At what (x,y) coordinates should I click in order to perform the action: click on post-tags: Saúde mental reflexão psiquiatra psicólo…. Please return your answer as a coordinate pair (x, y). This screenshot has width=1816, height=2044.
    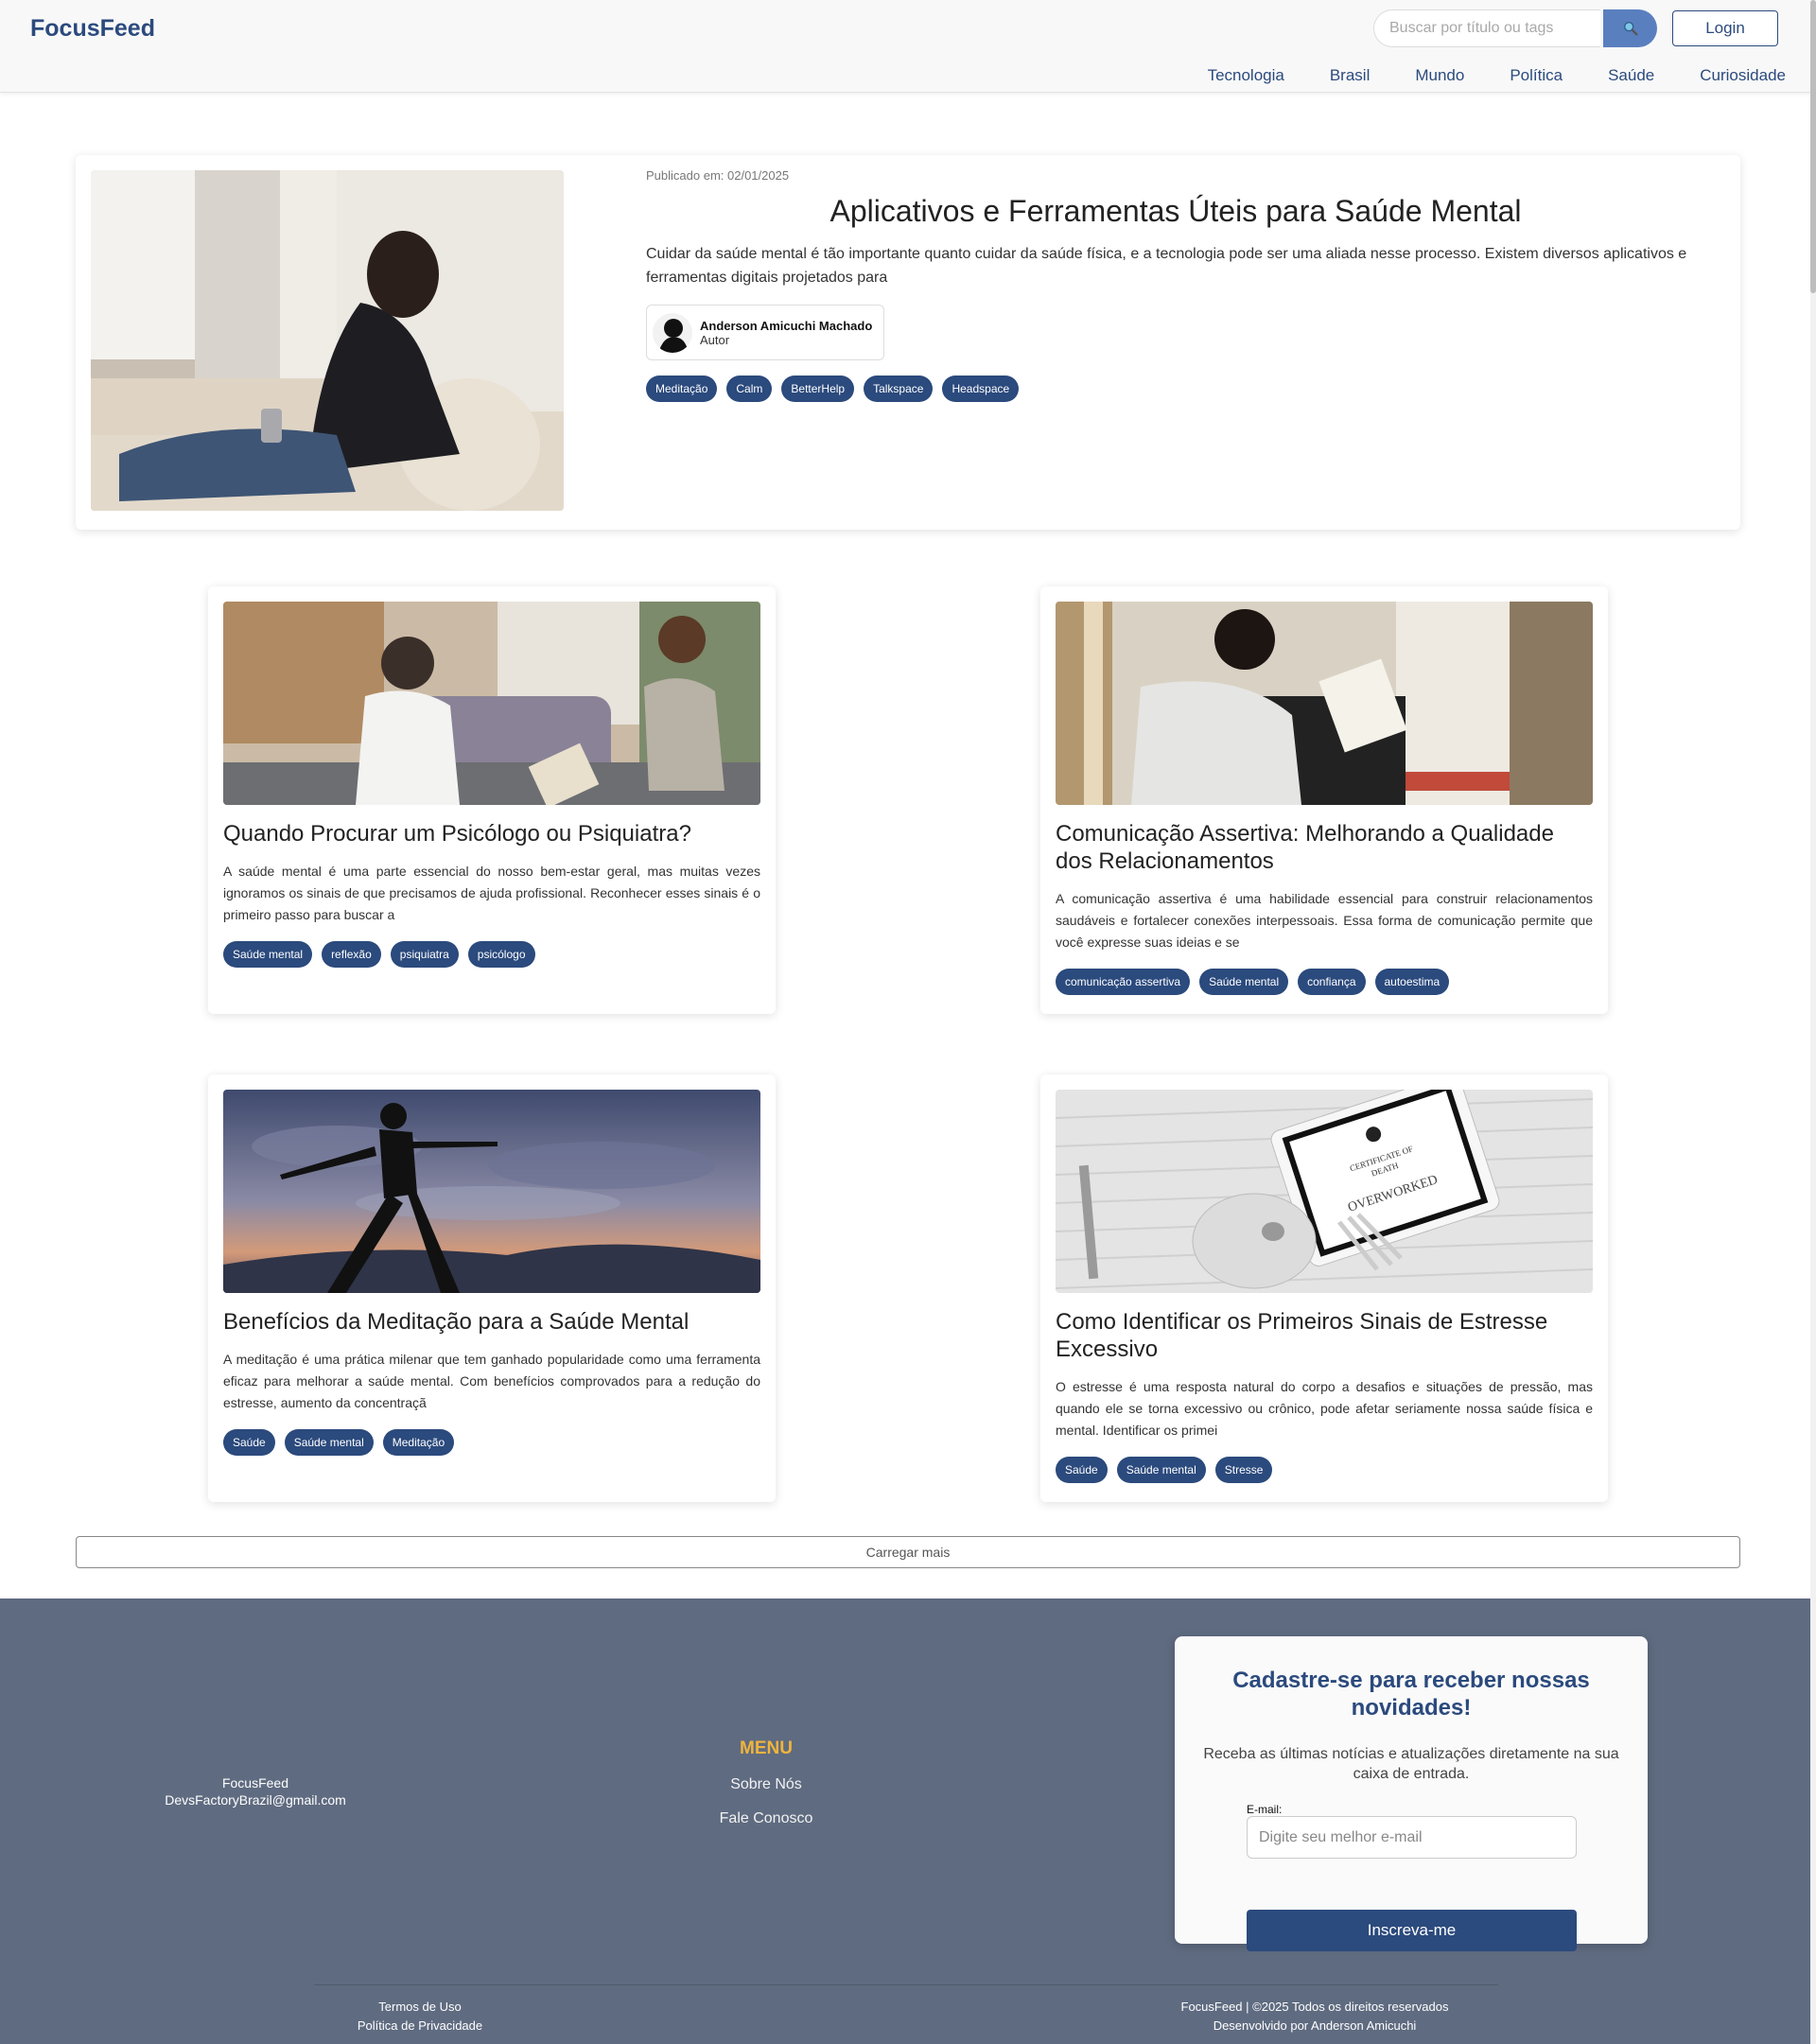
    Looking at the image, I should click on (491, 954).